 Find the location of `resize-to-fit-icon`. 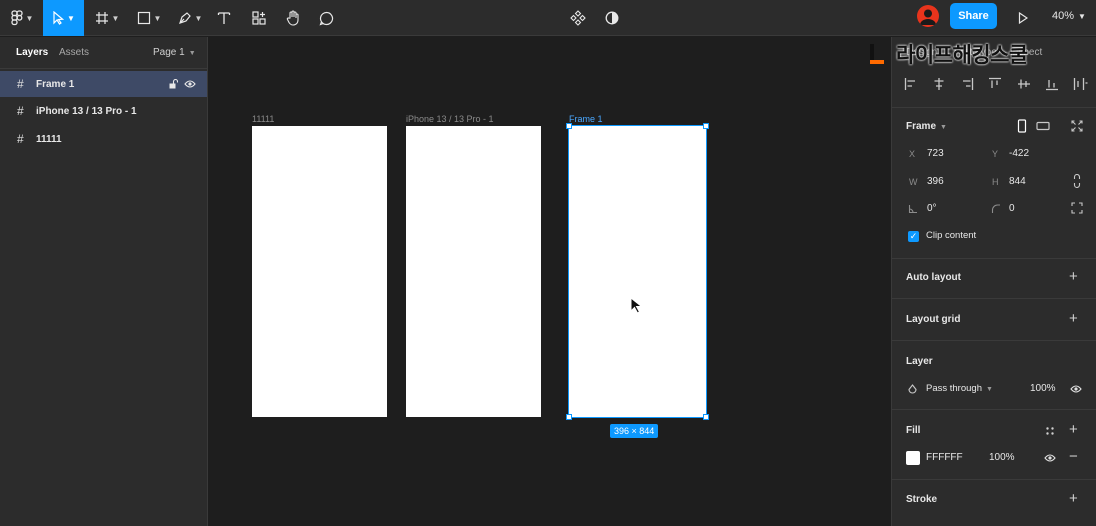

resize-to-fit-icon is located at coordinates (1077, 126).